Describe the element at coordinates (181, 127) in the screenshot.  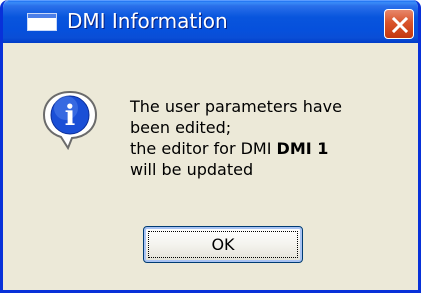
I see `message-line: been edited;` at that location.